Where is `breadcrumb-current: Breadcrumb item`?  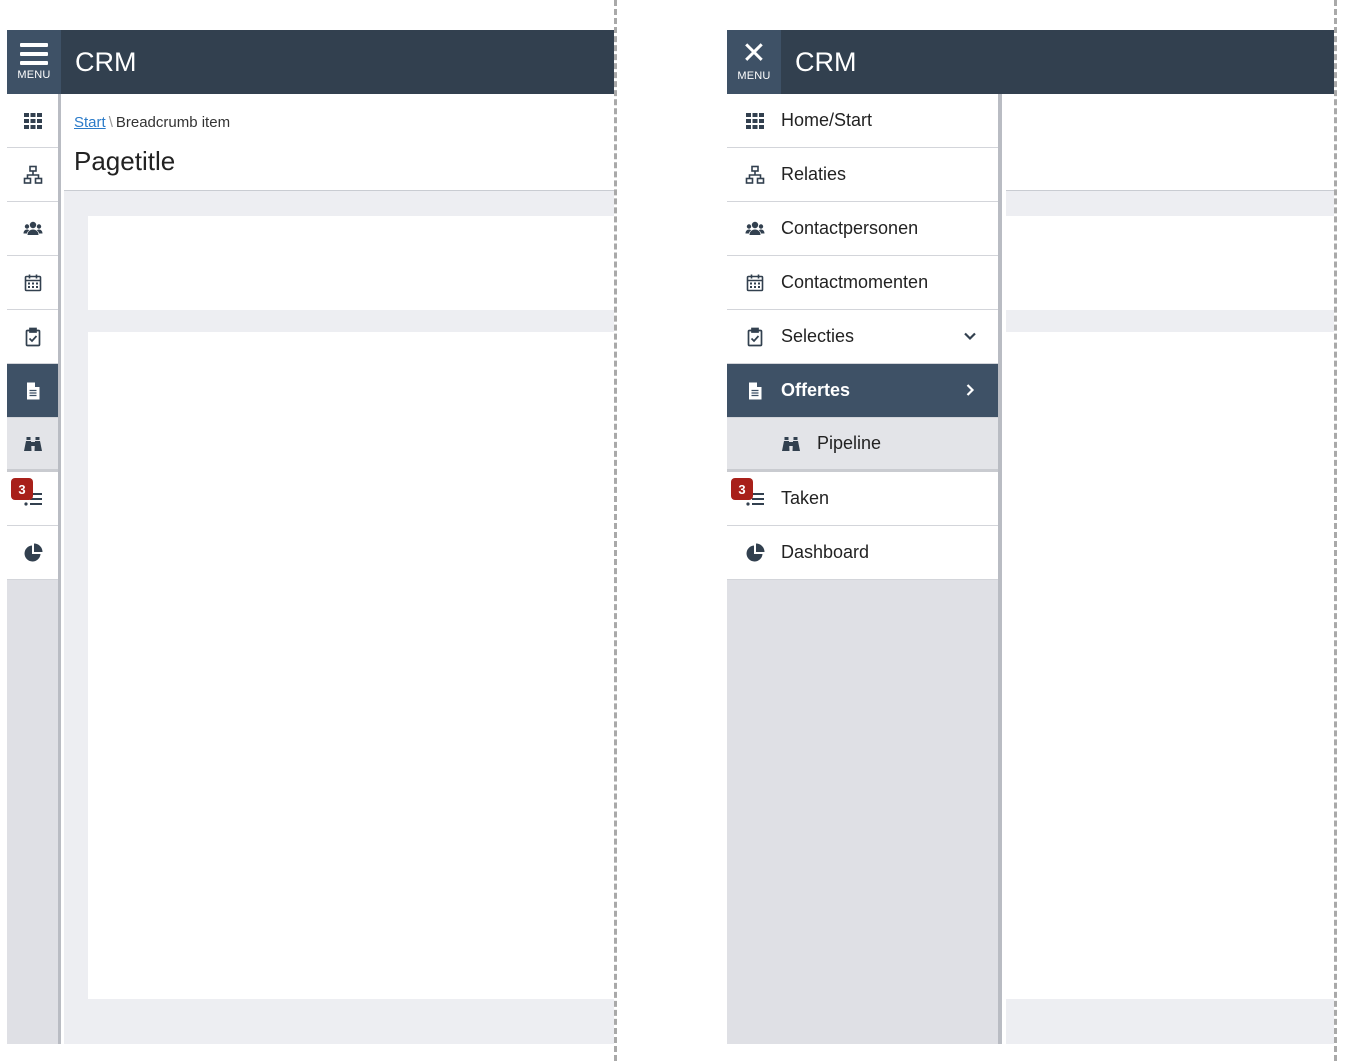
breadcrumb-current: Breadcrumb item is located at coordinates (173, 122).